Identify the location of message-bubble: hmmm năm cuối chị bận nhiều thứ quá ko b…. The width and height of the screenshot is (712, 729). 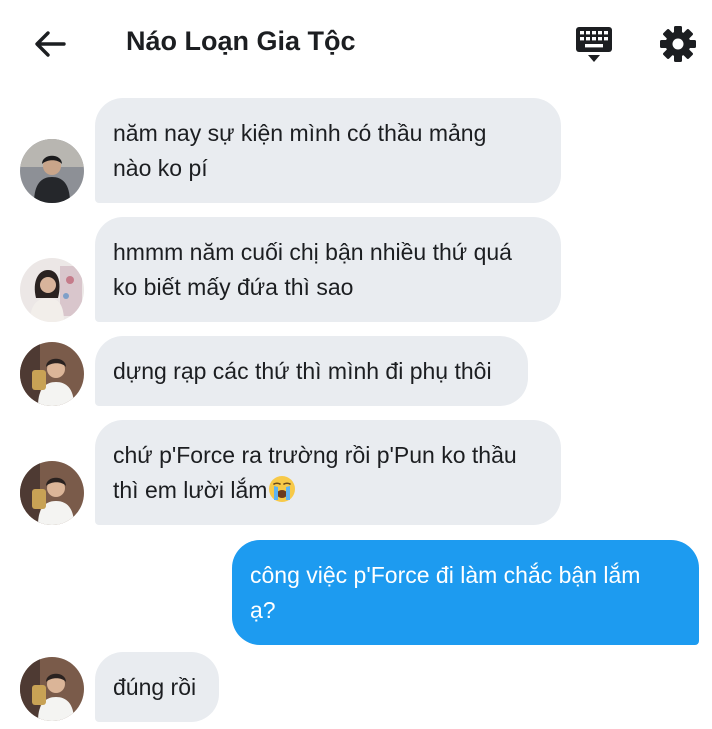
(328, 269).